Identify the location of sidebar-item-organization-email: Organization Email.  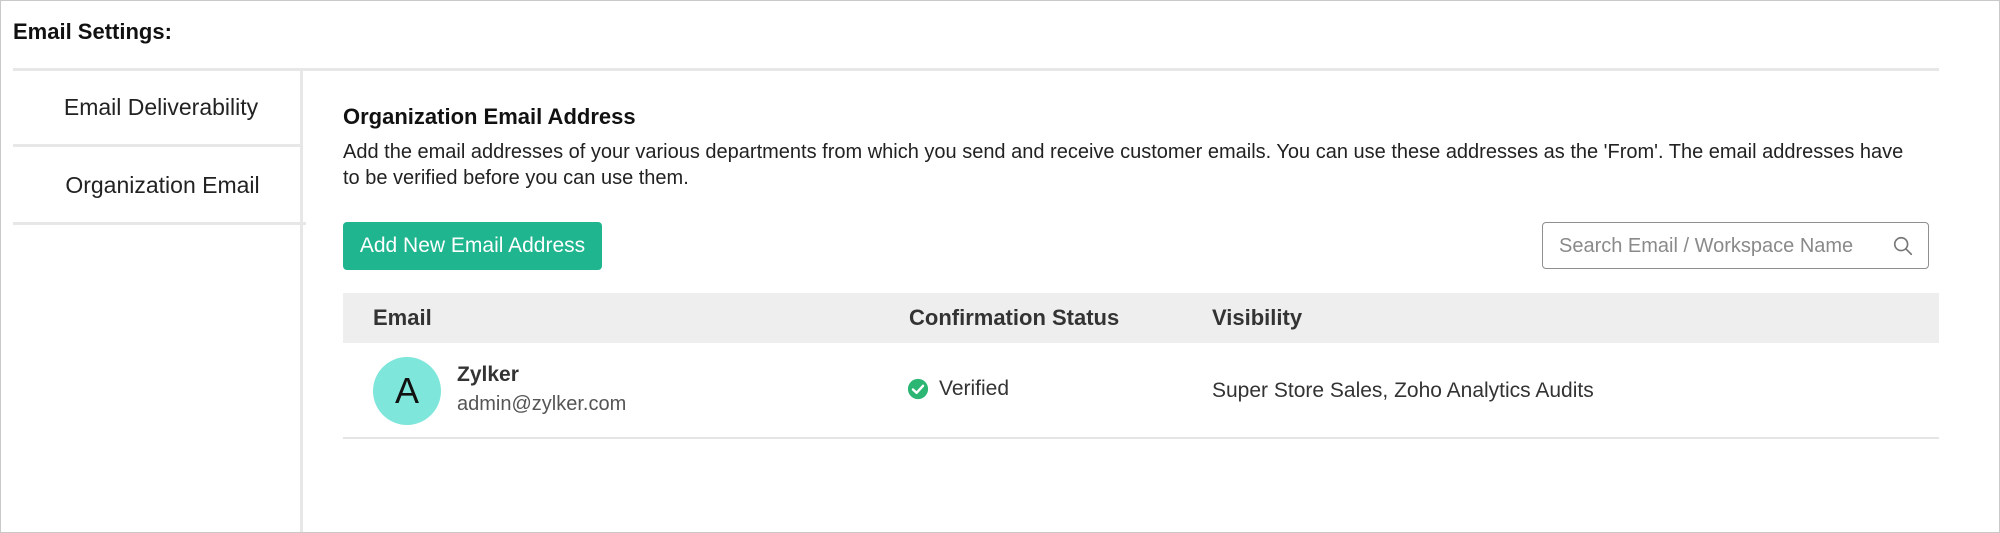
(159, 187).